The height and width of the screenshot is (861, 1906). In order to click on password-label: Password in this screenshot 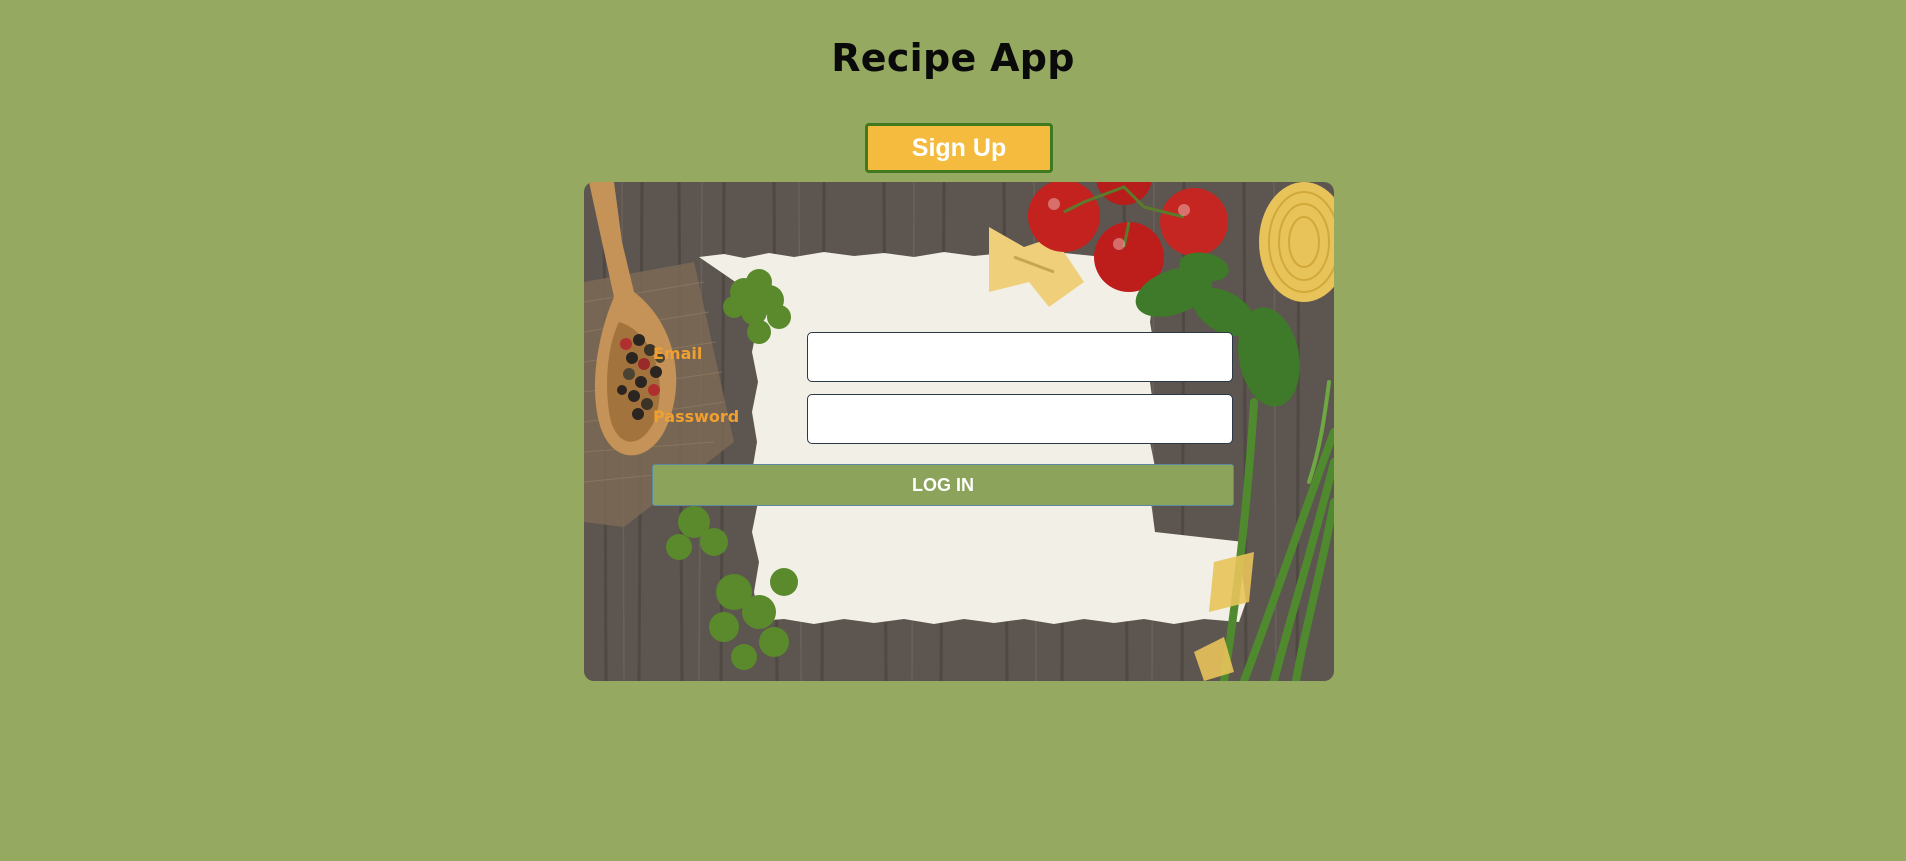, I will do `click(696, 416)`.